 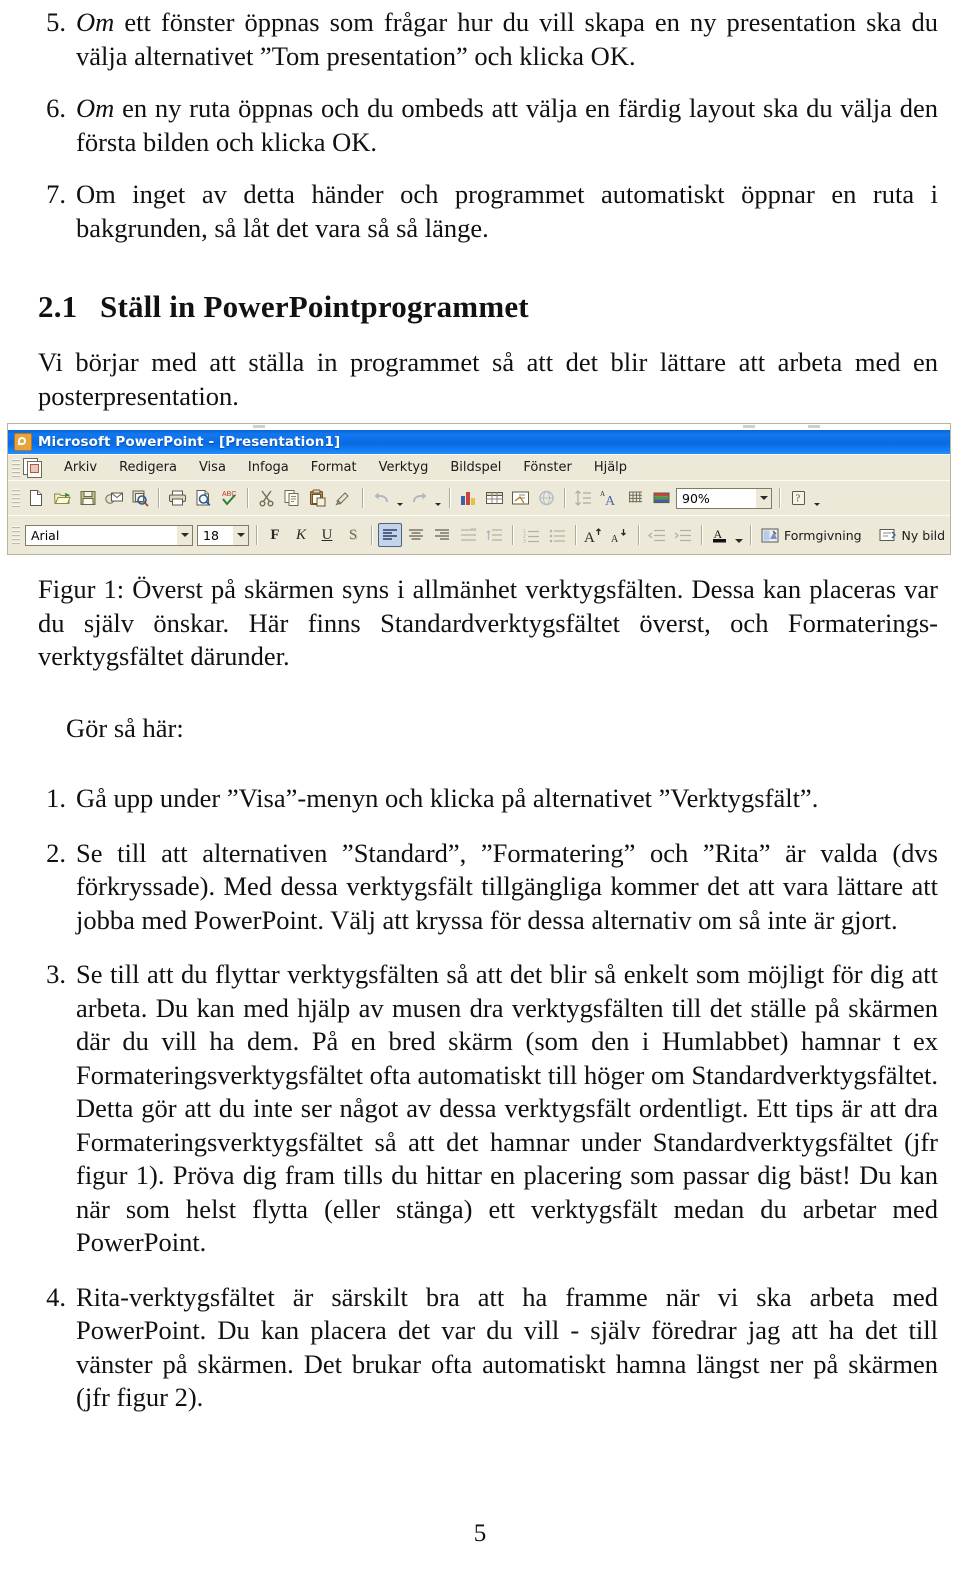 I want to click on search-document-icon, so click(x=140, y=498).